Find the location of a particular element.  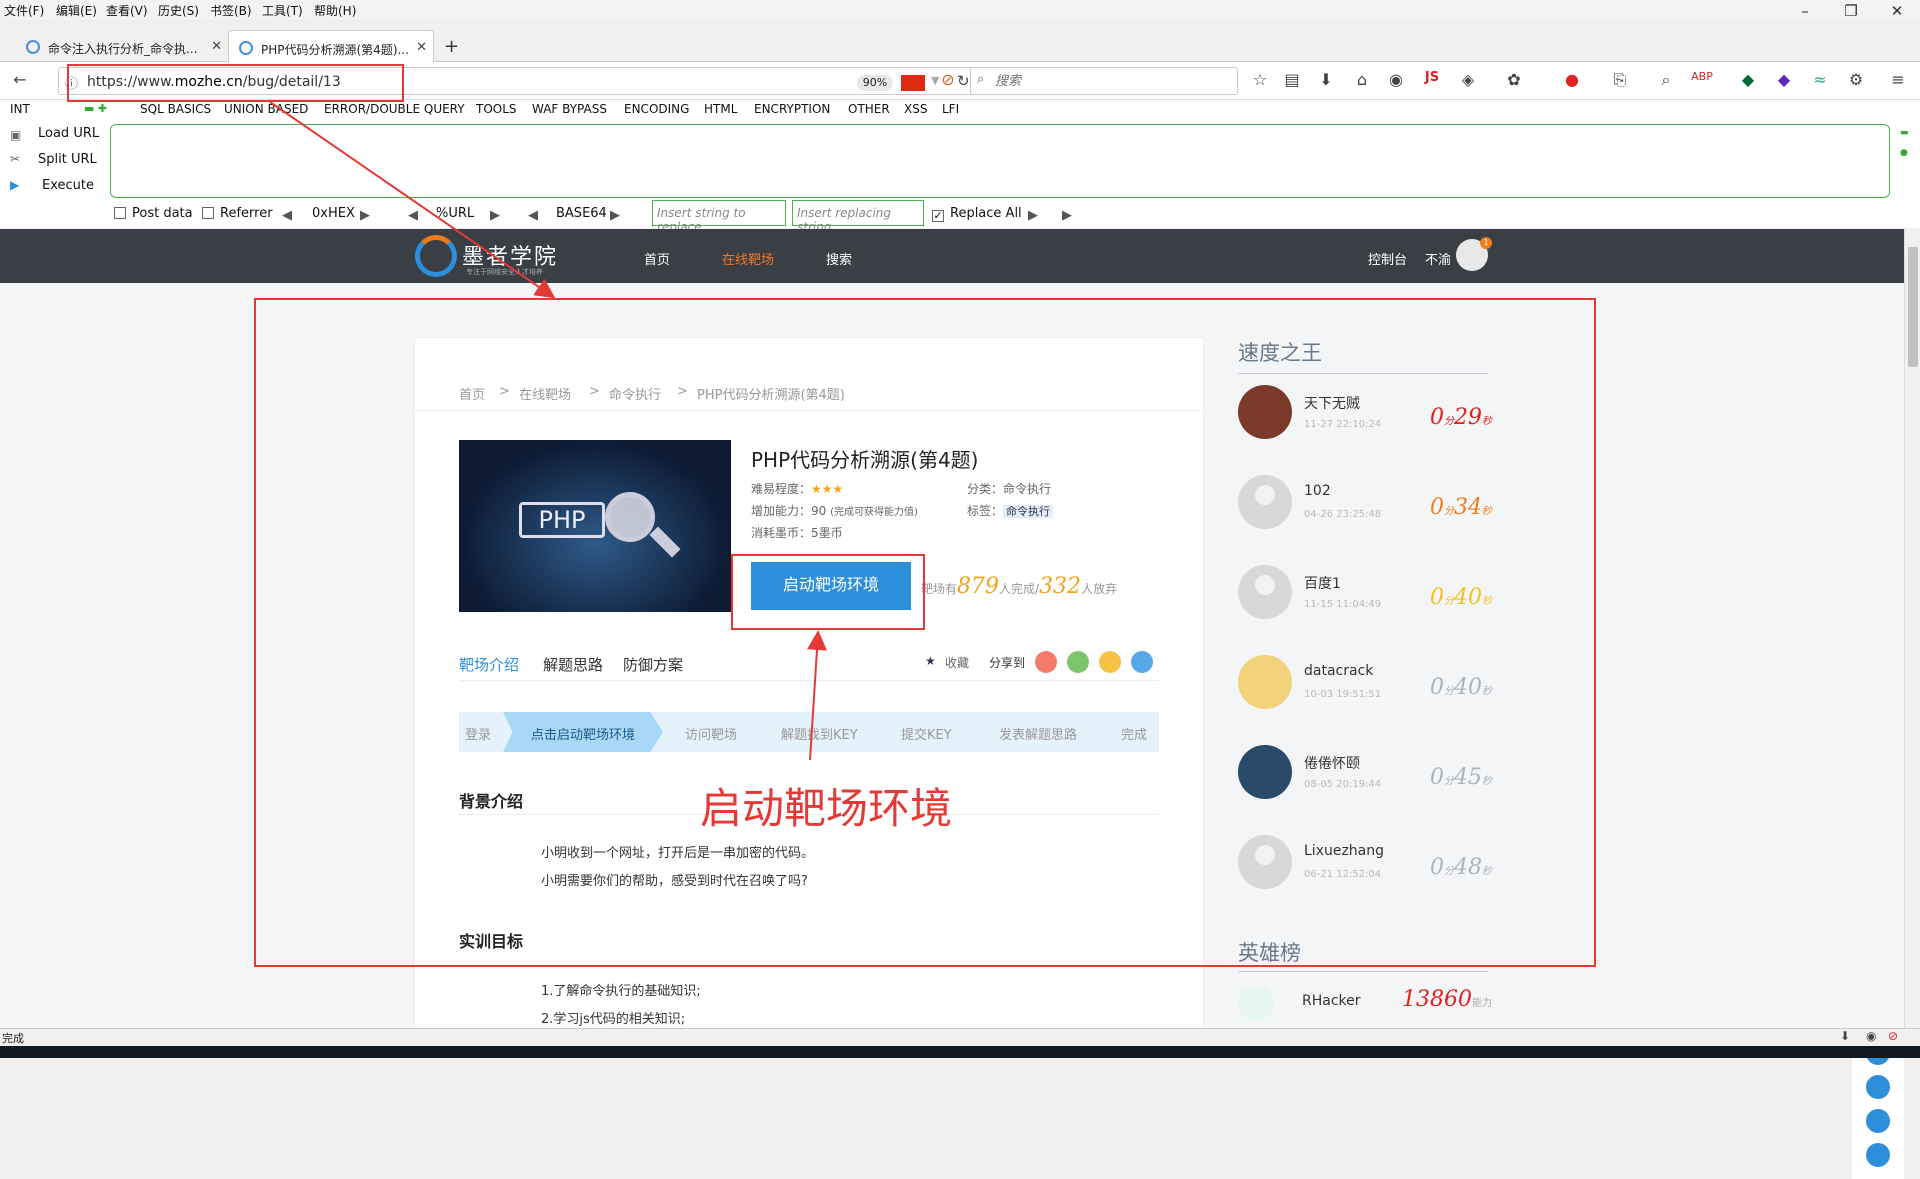

wechat-icon is located at coordinates (1878, 1155).